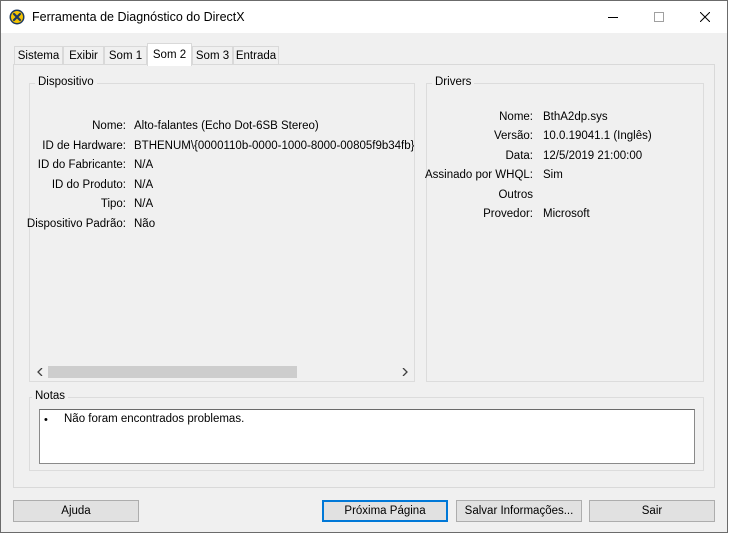 This screenshot has width=729, height=534. I want to click on provider-label: Provedor:, so click(508, 214).